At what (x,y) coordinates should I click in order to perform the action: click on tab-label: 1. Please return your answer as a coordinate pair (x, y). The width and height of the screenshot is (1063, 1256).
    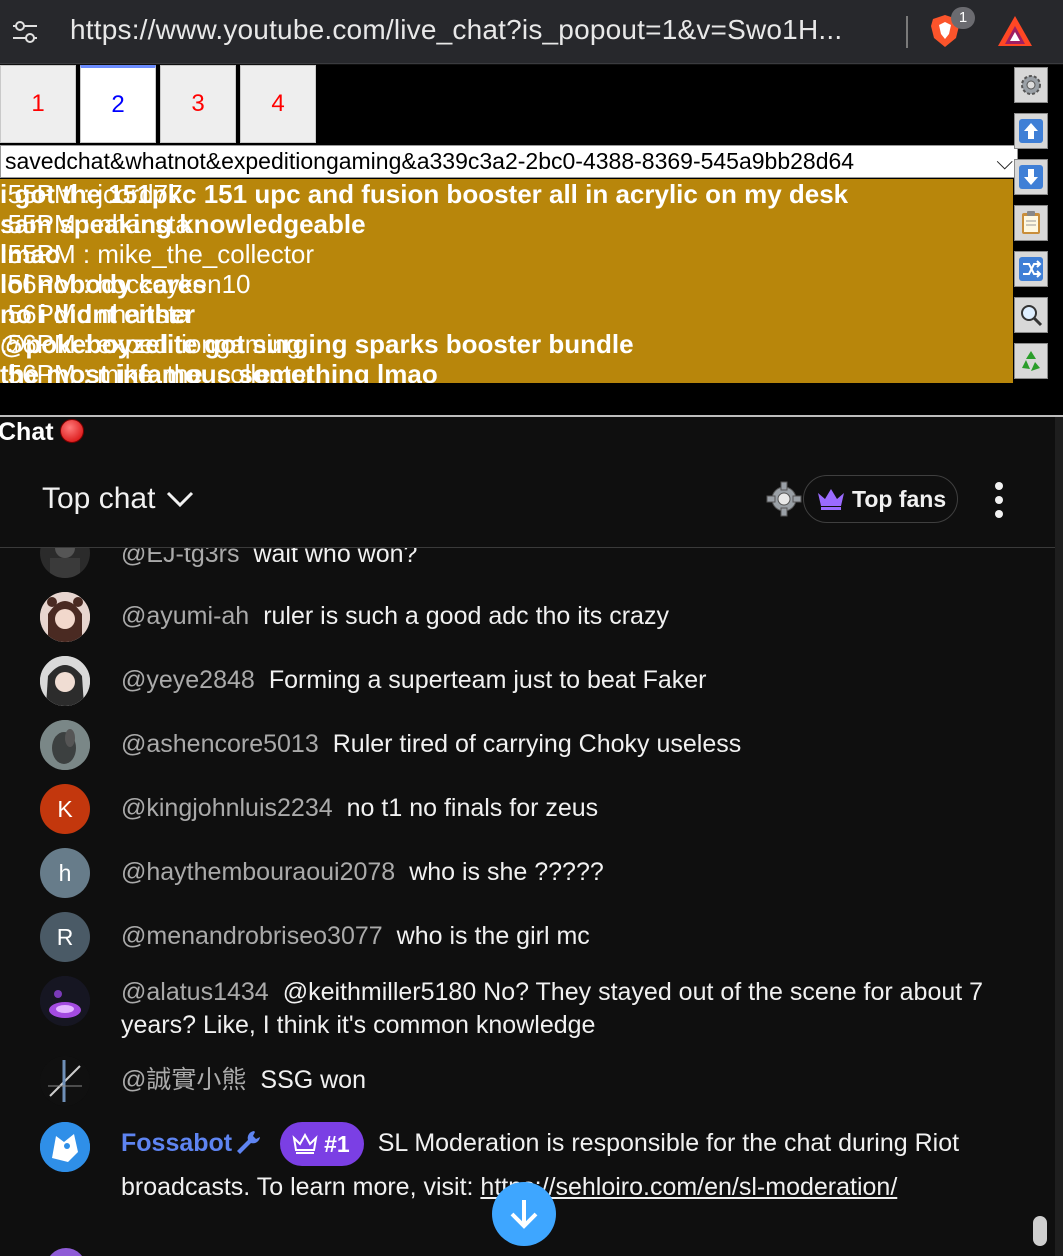
    Looking at the image, I should click on (38, 103).